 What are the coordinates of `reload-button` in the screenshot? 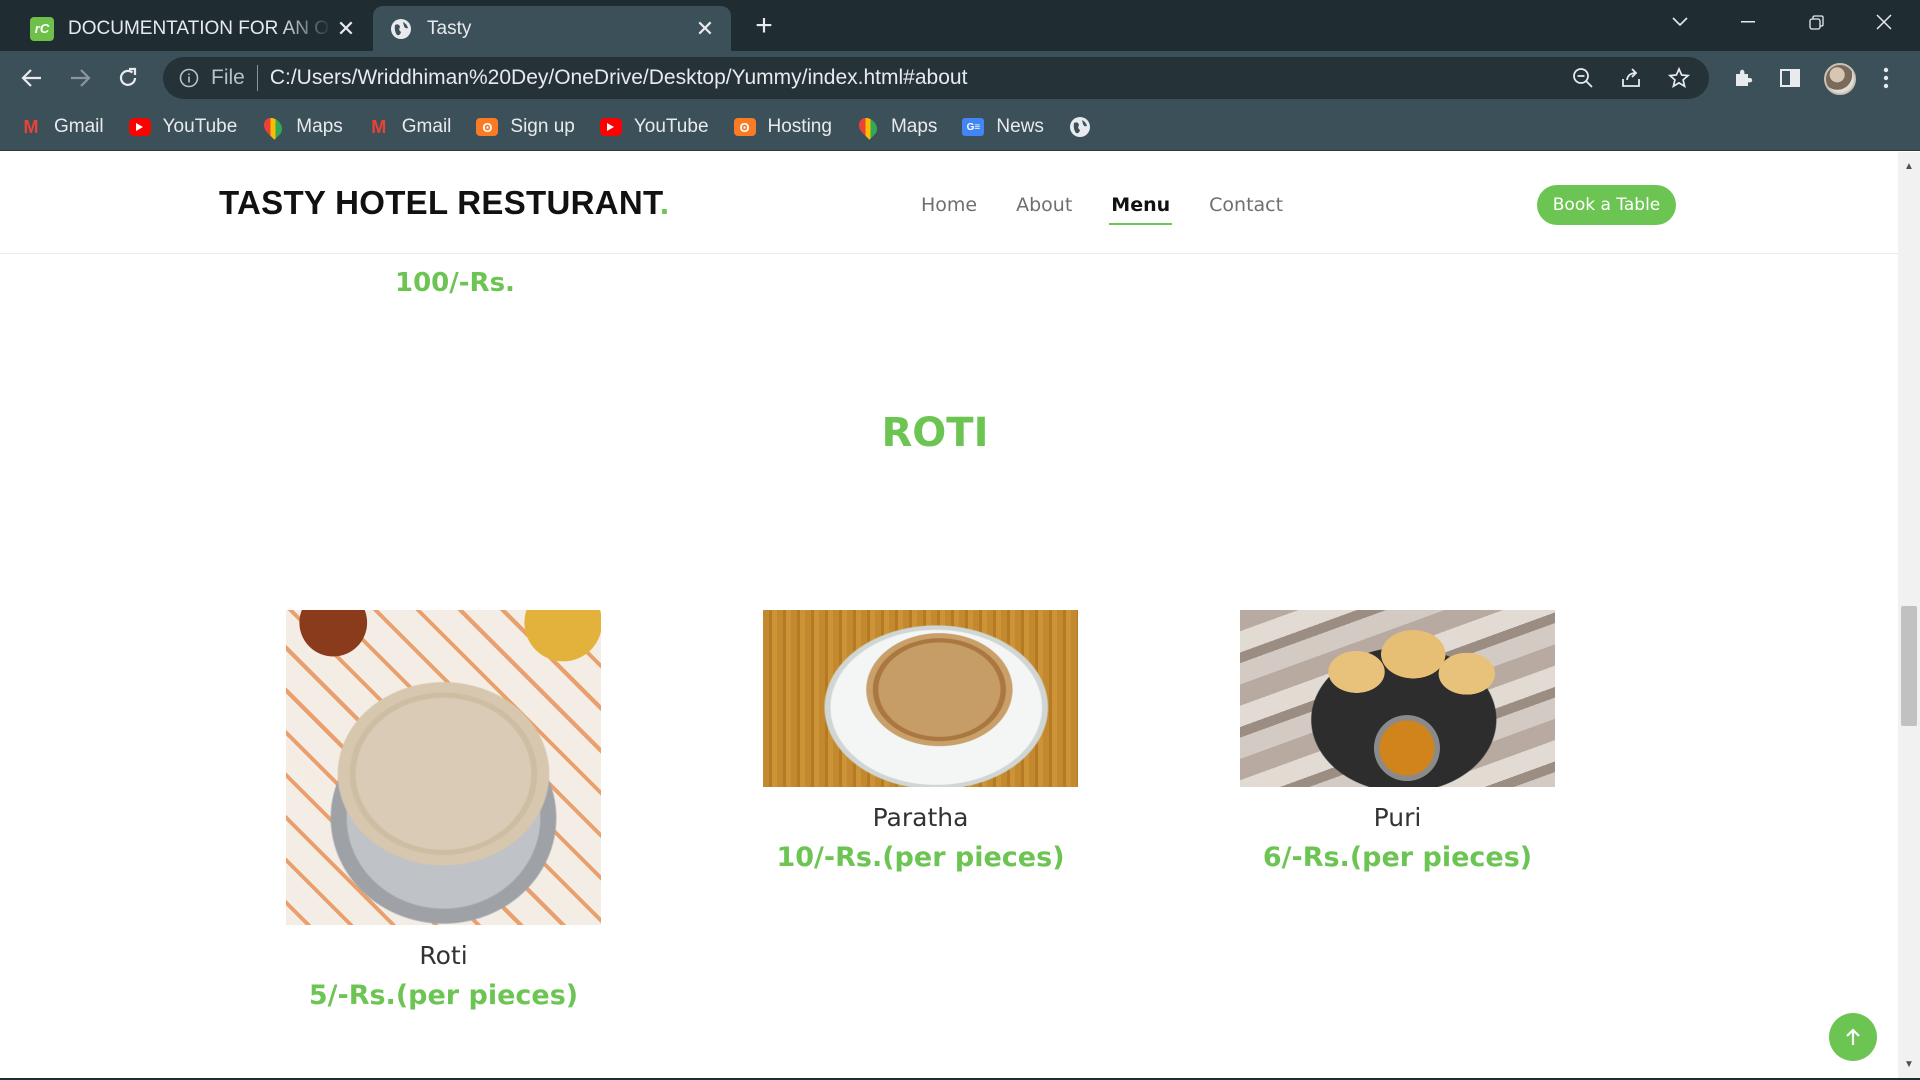 It's located at (128, 78).